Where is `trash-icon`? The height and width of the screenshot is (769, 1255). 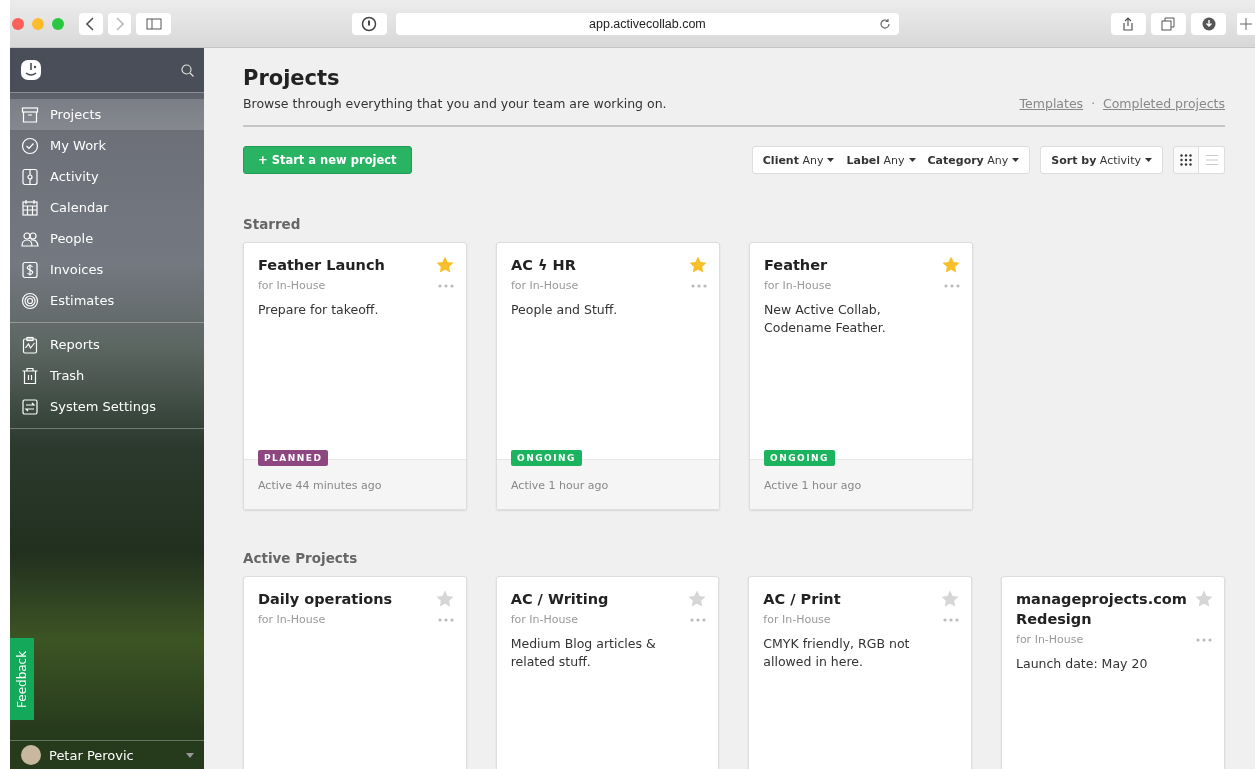
trash-icon is located at coordinates (30, 375).